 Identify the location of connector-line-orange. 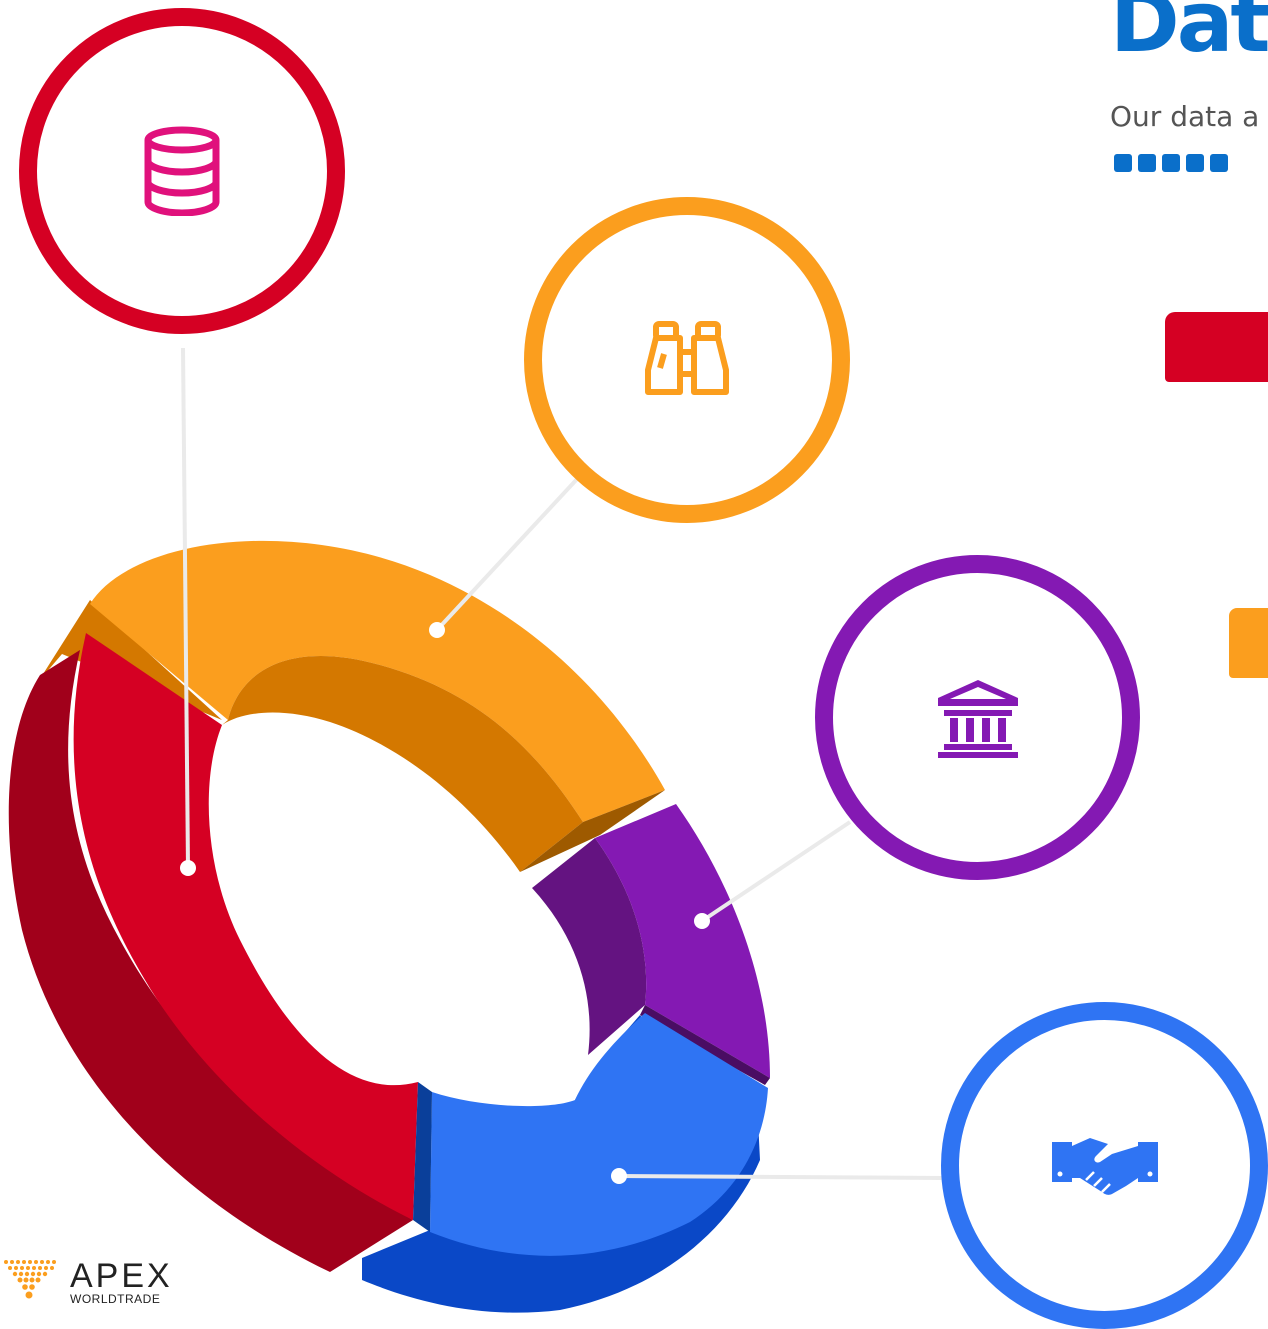
(507, 554).